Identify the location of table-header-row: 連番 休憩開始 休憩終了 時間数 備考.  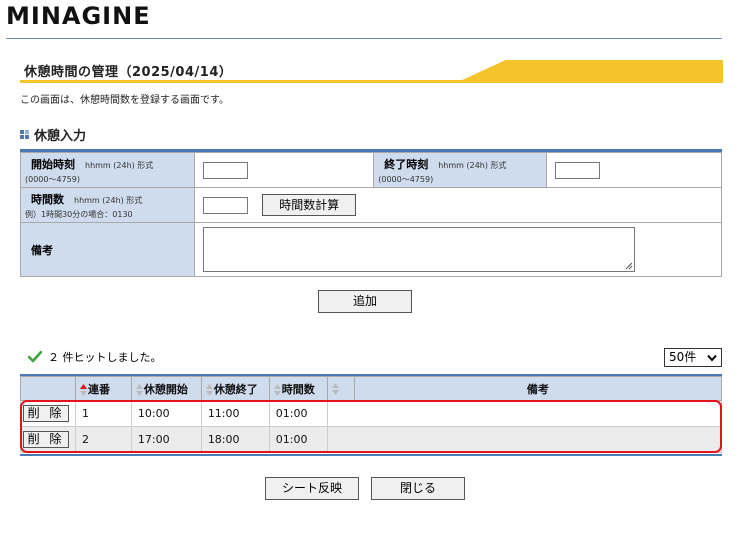
(371, 388).